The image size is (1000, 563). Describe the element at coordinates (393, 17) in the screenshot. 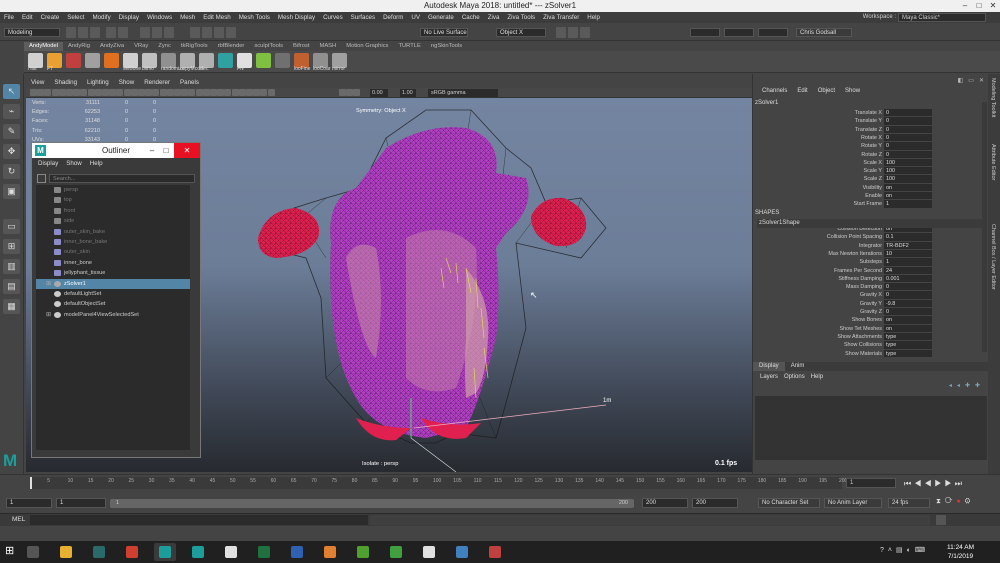

I see `menu-deform: Deform` at that location.